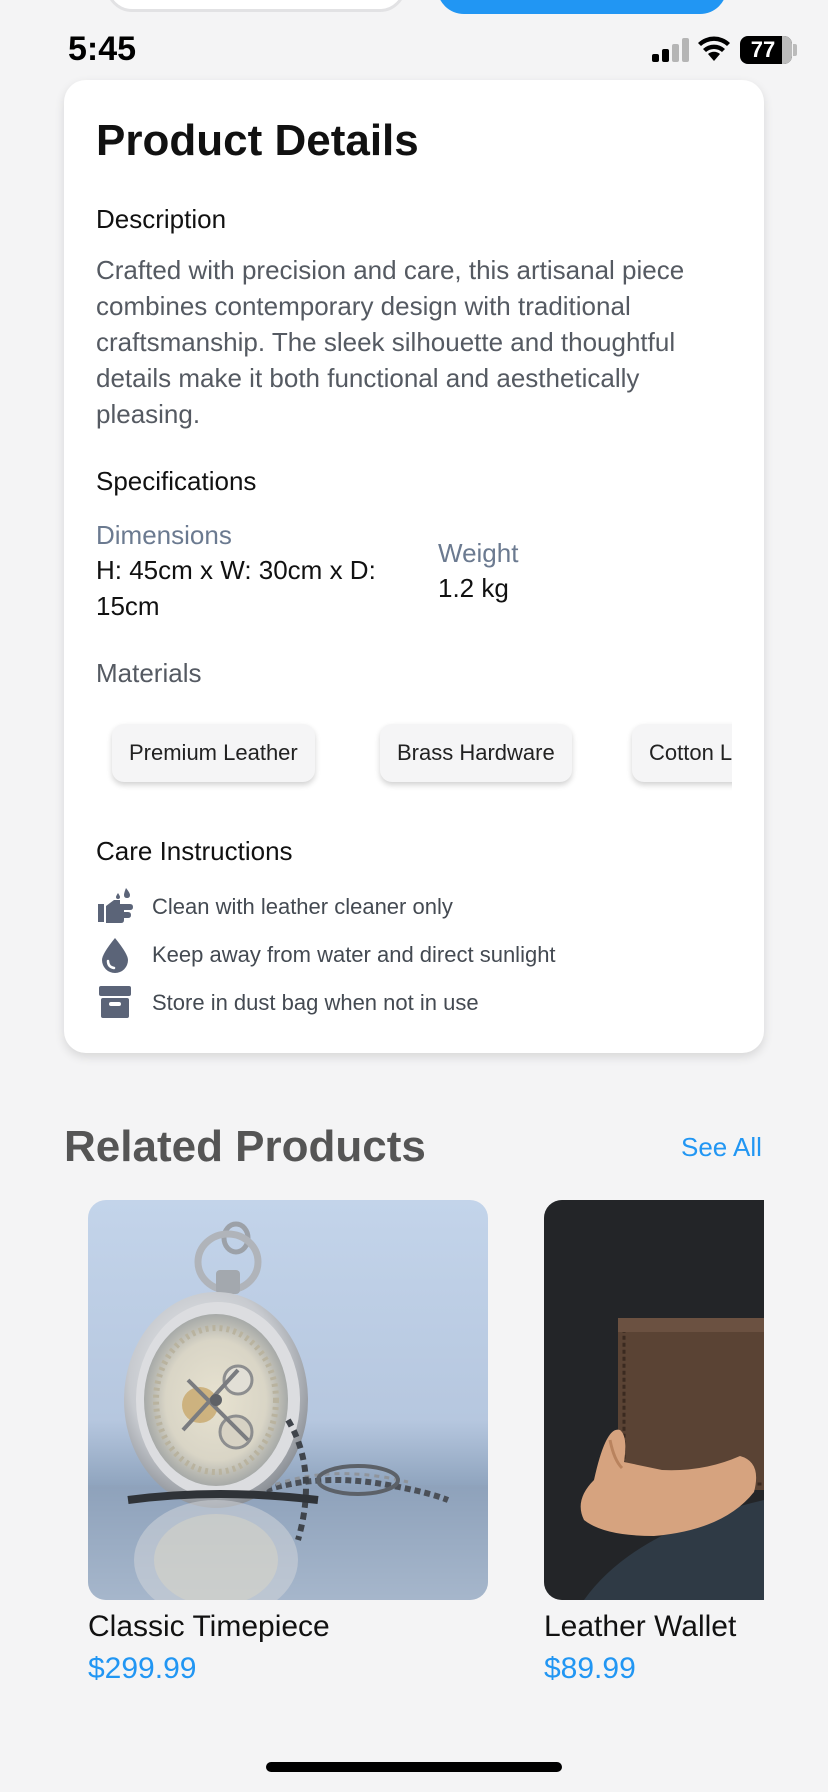 The height and width of the screenshot is (1792, 828). Describe the element at coordinates (149, 673) in the screenshot. I see `materials-heading: Materials` at that location.